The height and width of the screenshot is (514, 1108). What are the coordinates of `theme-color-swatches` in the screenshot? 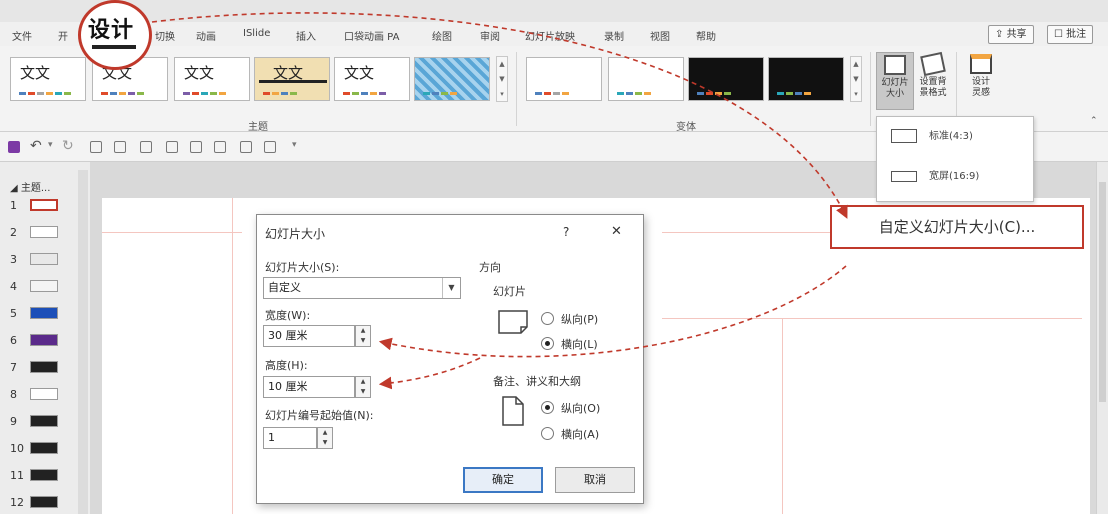 It's located at (364, 93).